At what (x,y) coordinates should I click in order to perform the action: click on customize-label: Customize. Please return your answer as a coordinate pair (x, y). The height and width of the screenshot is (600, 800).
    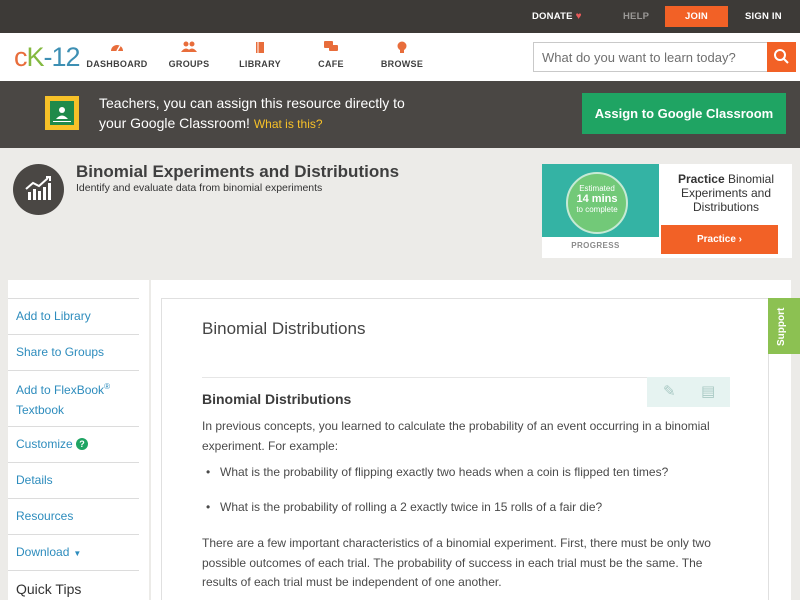
    Looking at the image, I should click on (44, 444).